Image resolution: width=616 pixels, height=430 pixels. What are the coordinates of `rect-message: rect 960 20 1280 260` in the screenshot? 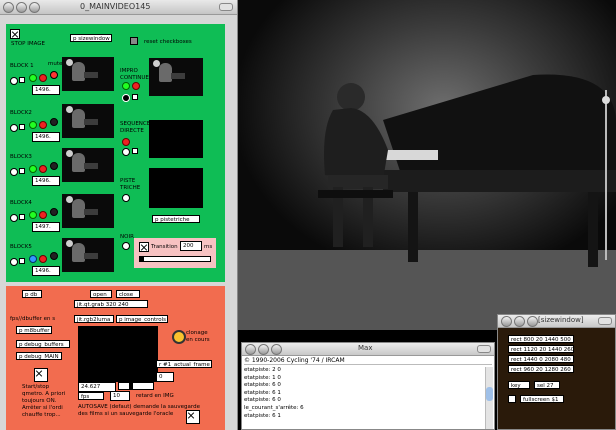 It's located at (541, 369).